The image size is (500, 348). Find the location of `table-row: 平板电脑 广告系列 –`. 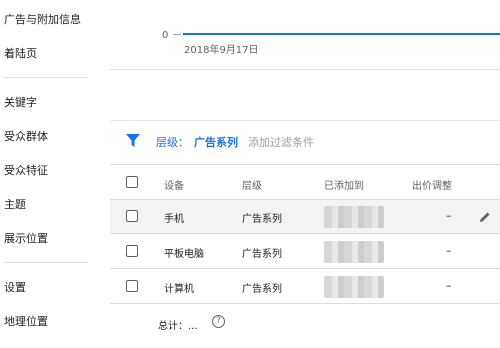

table-row: 平板电脑 广告系列 – is located at coordinates (305, 252).